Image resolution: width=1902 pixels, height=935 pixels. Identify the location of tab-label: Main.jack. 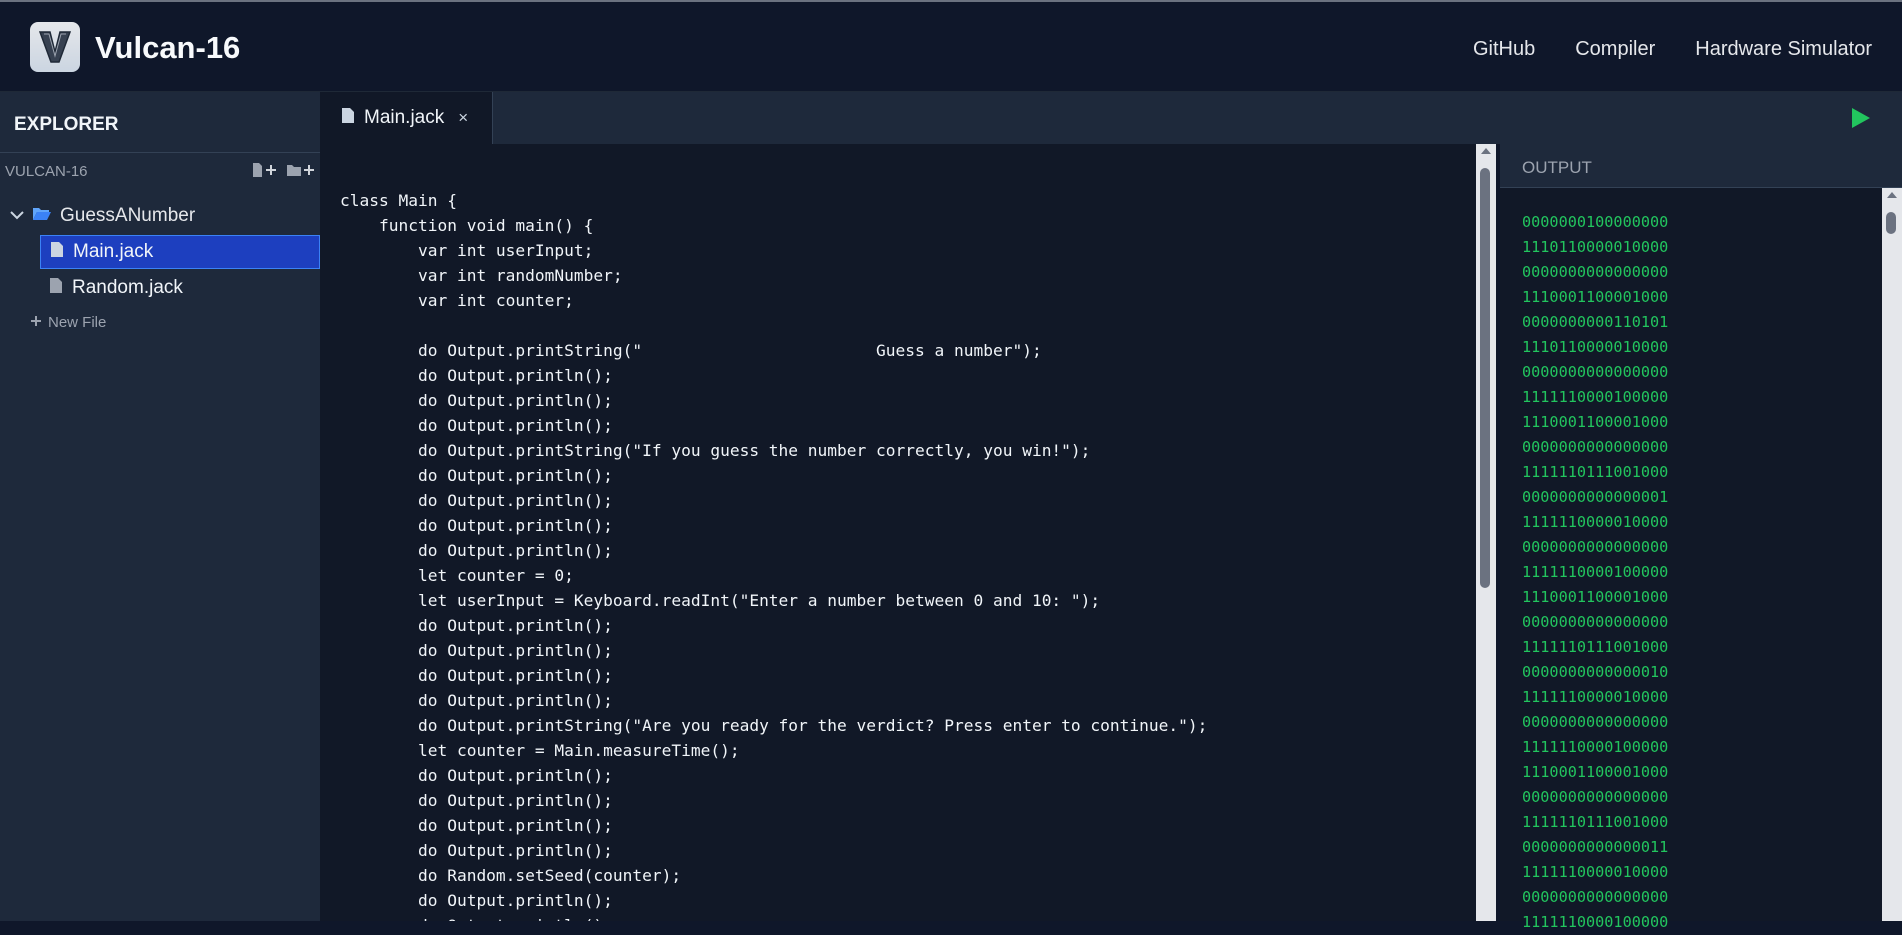
(404, 117).